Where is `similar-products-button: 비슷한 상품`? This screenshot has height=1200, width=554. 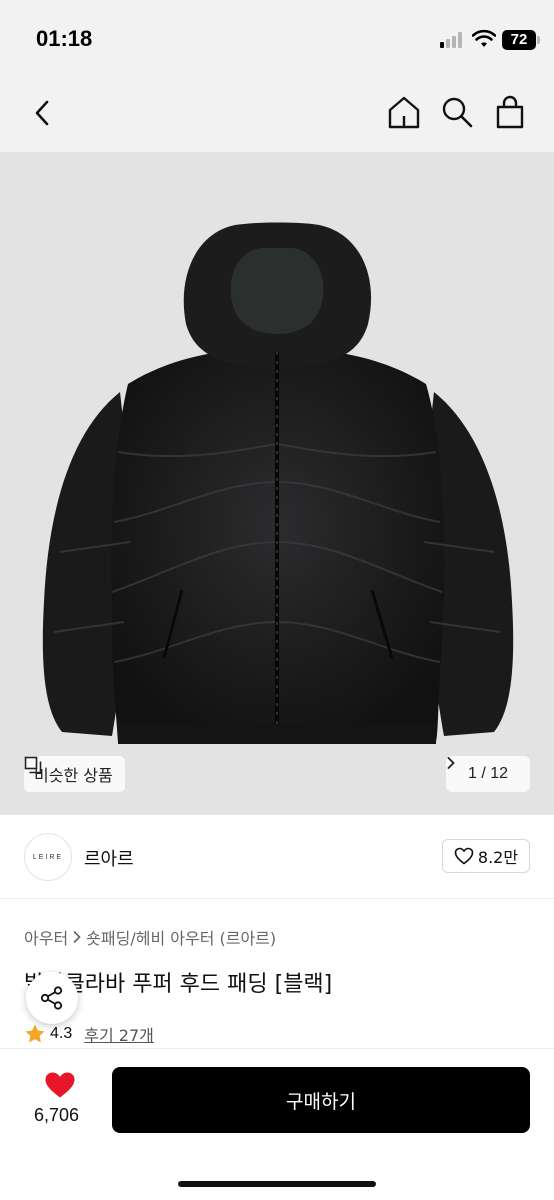 similar-products-button: 비슷한 상품 is located at coordinates (74, 774).